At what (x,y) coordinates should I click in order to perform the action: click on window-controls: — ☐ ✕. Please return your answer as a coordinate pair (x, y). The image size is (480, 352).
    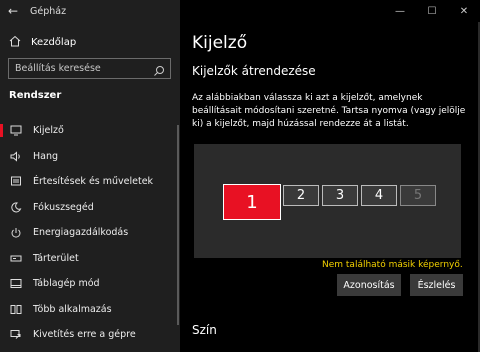
    Looking at the image, I should click on (432, 11).